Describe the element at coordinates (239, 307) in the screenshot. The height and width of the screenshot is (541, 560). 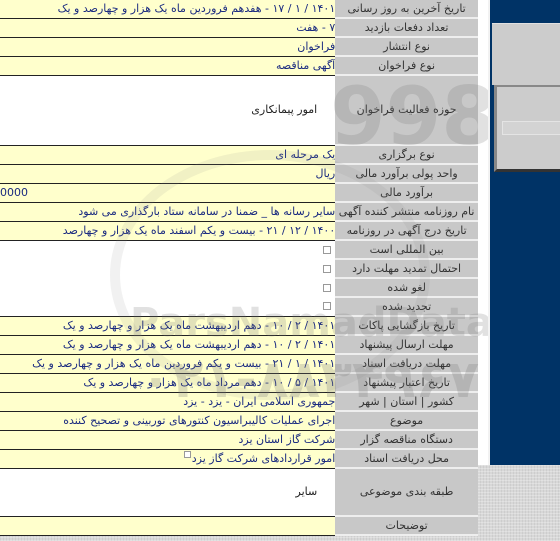
I see `table-row: تجدید شده` at that location.